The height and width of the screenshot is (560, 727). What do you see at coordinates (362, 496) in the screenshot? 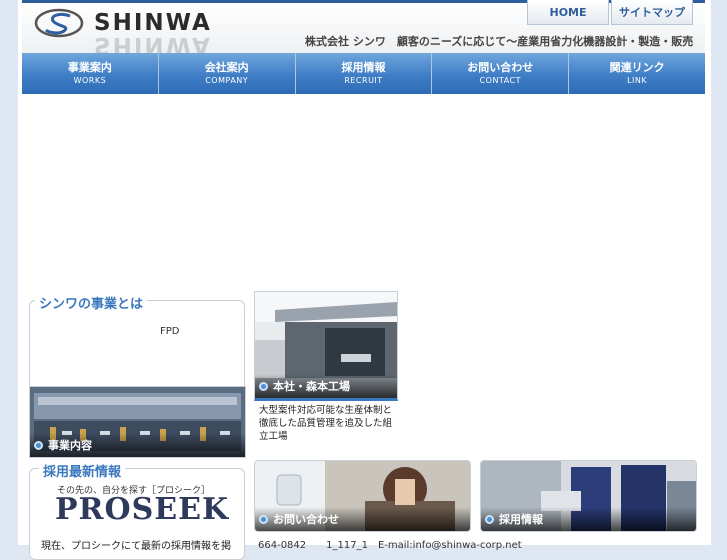
I see `contact-banner: お問い合わせ` at bounding box center [362, 496].